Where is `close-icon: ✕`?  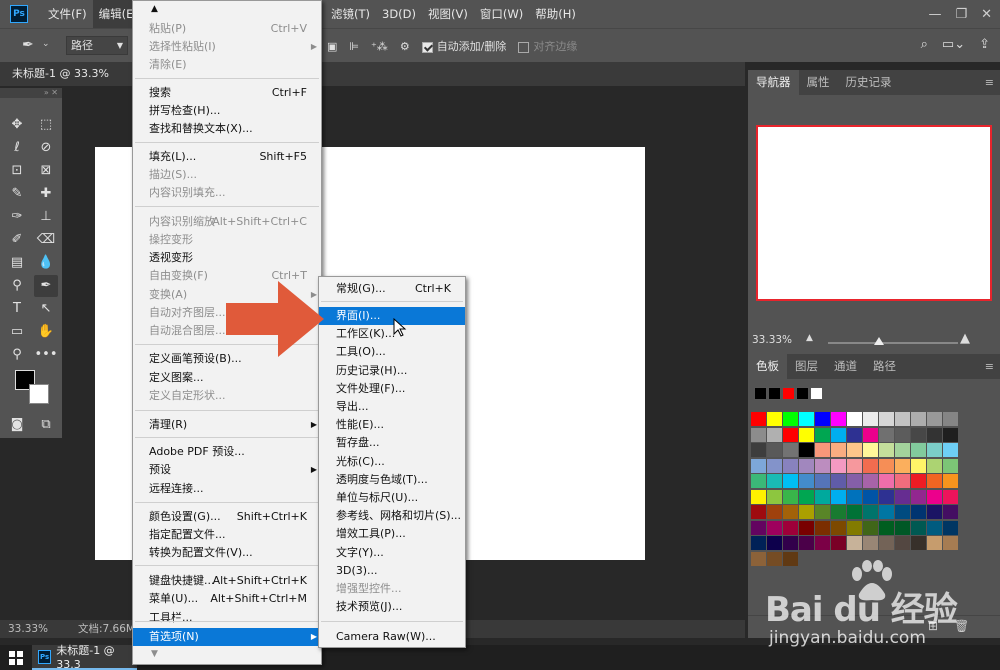
close-icon: ✕ is located at coordinates (986, 14).